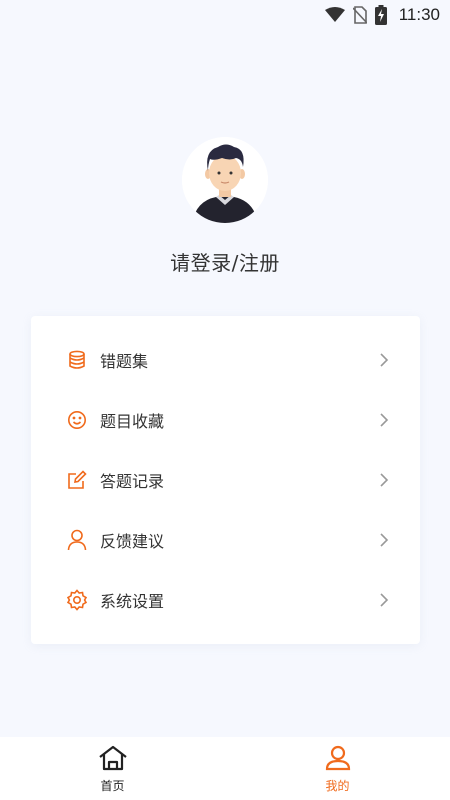  Describe the element at coordinates (225, 15) in the screenshot. I see `status-bar: 11:30` at that location.